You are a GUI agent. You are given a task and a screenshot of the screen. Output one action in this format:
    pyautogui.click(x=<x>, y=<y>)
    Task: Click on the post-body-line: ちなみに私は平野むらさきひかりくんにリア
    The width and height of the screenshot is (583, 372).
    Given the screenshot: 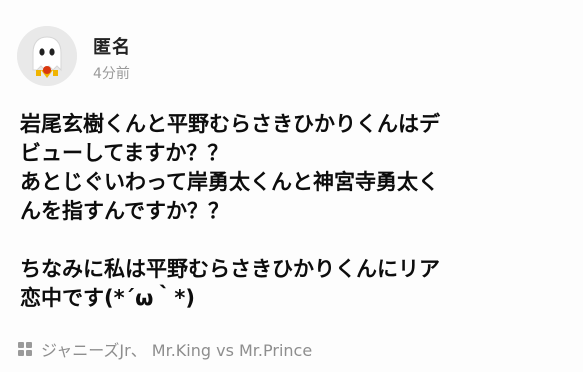 What is the action you would take?
    pyautogui.click(x=230, y=269)
    